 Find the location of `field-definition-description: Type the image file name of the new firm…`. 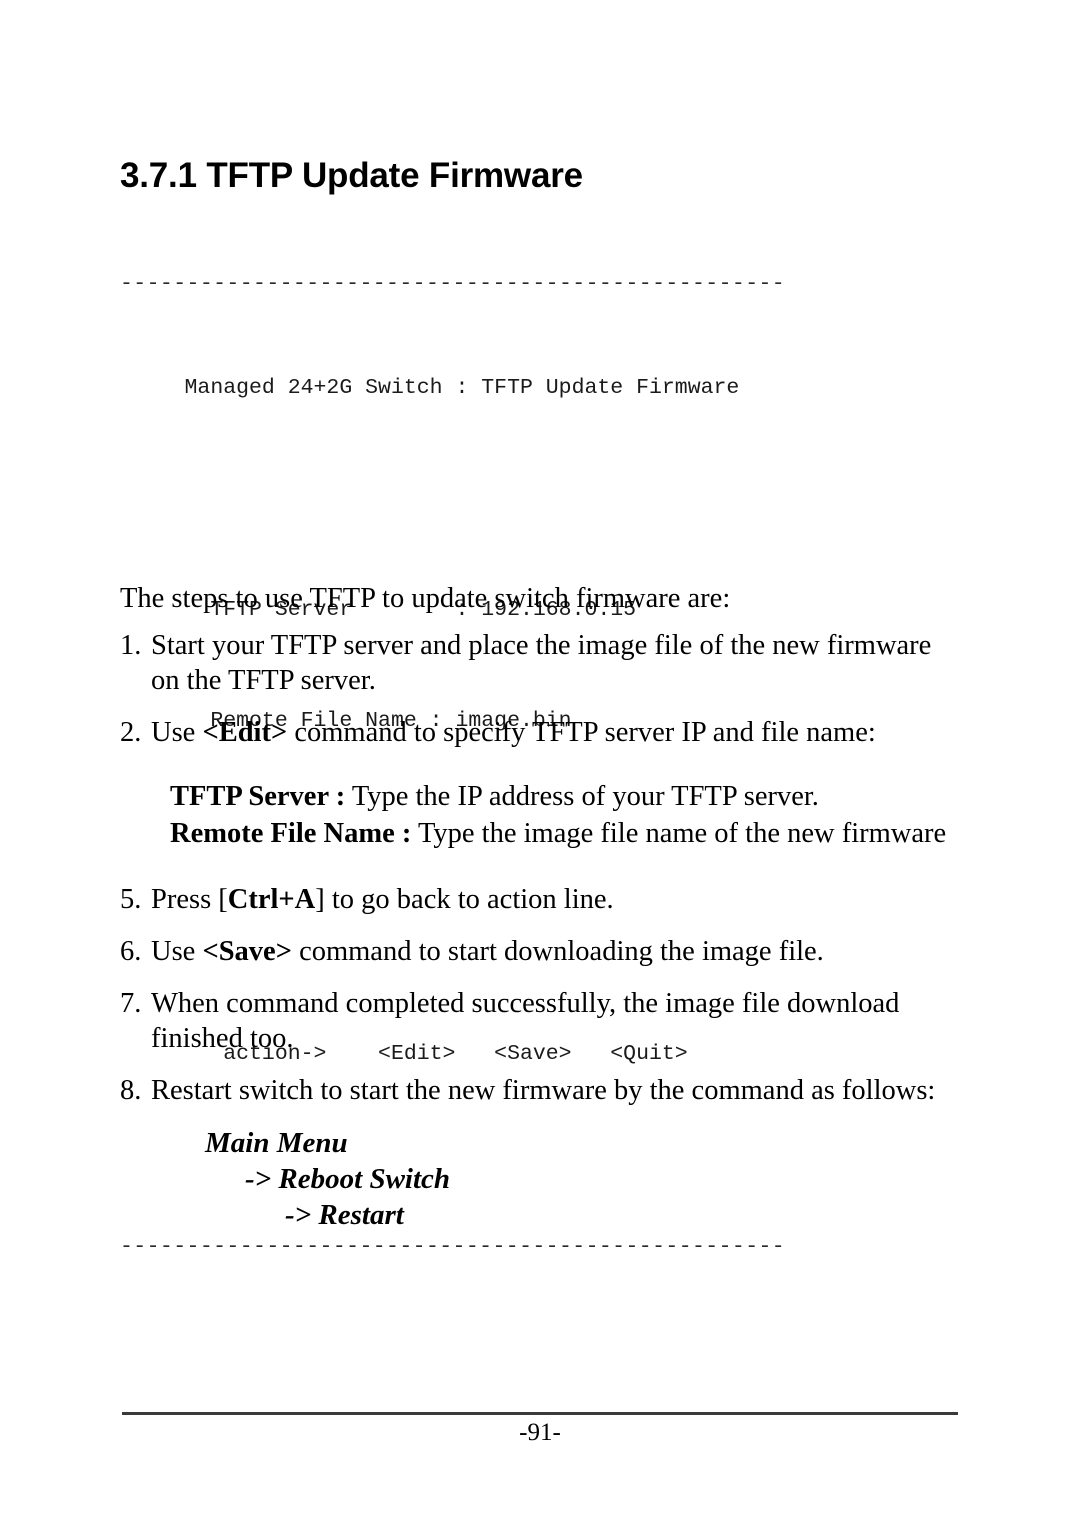

field-definition-description: Type the image file name of the new firm… is located at coordinates (679, 833).